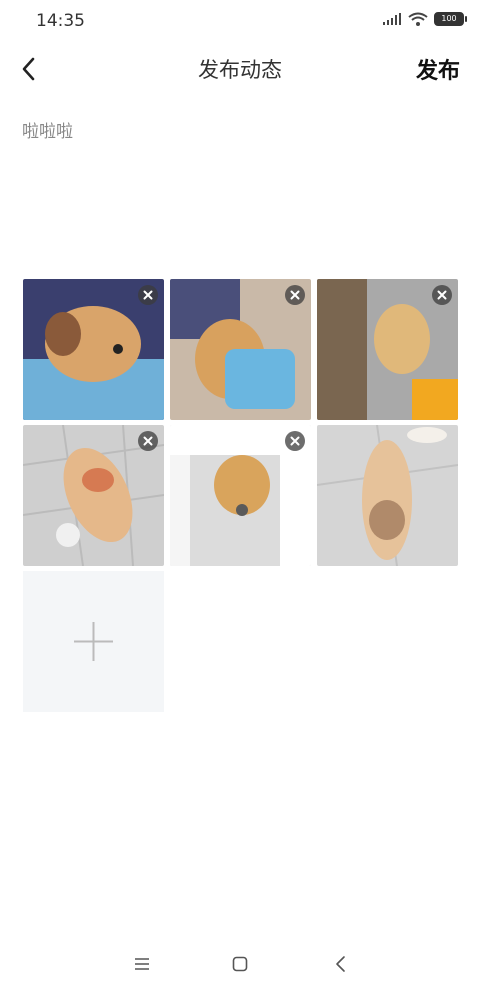 The width and height of the screenshot is (480, 993). I want to click on status-time: 14:35, so click(60, 21).